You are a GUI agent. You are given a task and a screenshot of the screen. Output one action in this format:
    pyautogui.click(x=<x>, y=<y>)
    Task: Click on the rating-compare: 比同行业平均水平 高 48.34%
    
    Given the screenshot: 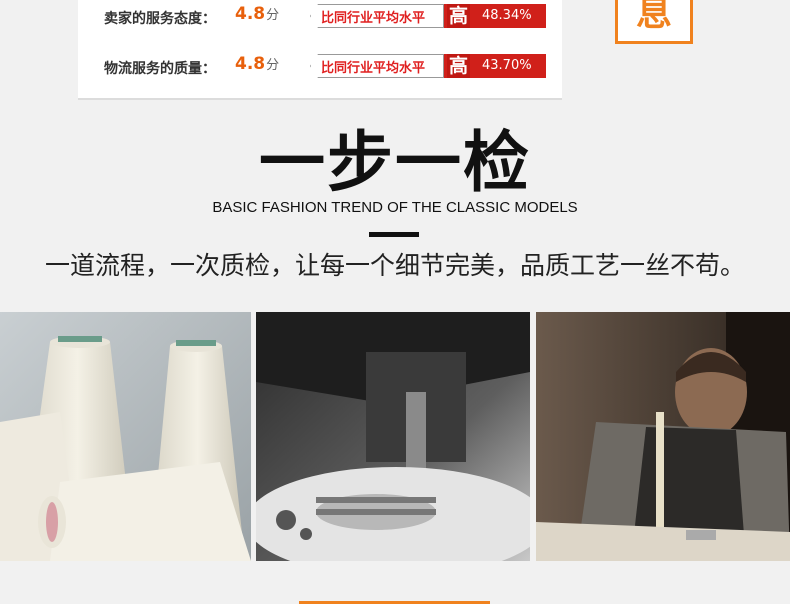 What is the action you would take?
    pyautogui.click(x=428, y=16)
    